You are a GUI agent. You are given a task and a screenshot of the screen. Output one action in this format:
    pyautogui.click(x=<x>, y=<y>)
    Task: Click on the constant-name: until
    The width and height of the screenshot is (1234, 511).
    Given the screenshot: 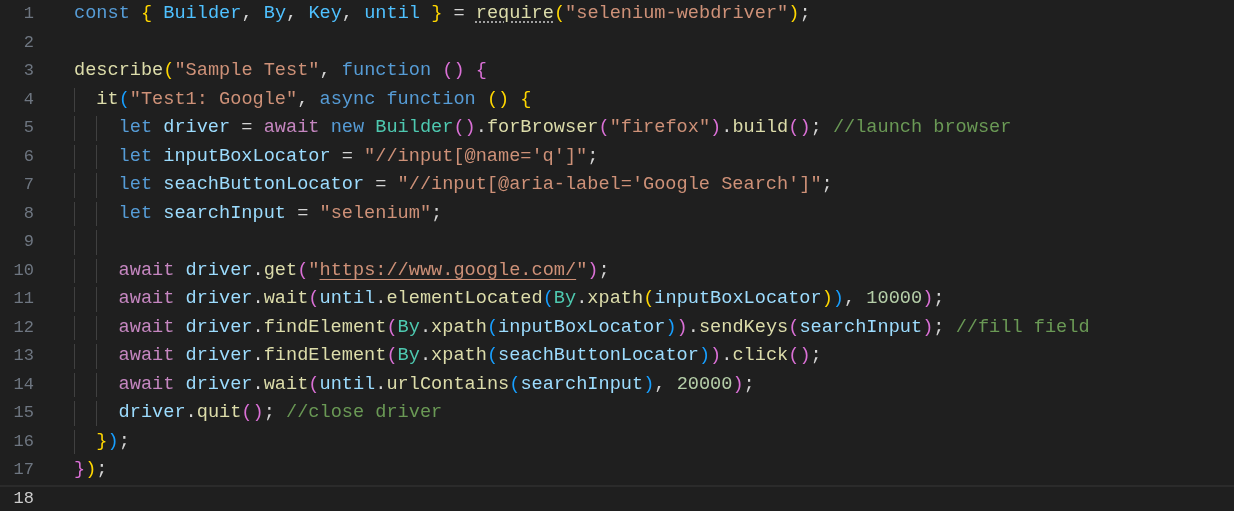 What is the action you would take?
    pyautogui.click(x=392, y=14)
    